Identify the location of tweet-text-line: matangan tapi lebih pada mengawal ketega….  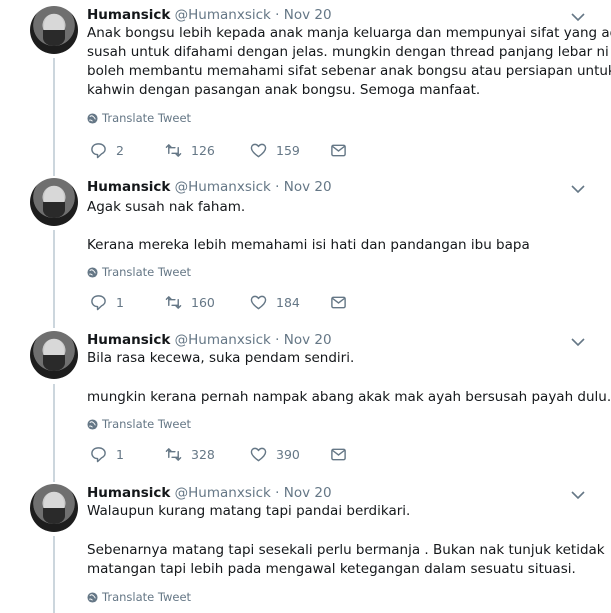
(331, 569).